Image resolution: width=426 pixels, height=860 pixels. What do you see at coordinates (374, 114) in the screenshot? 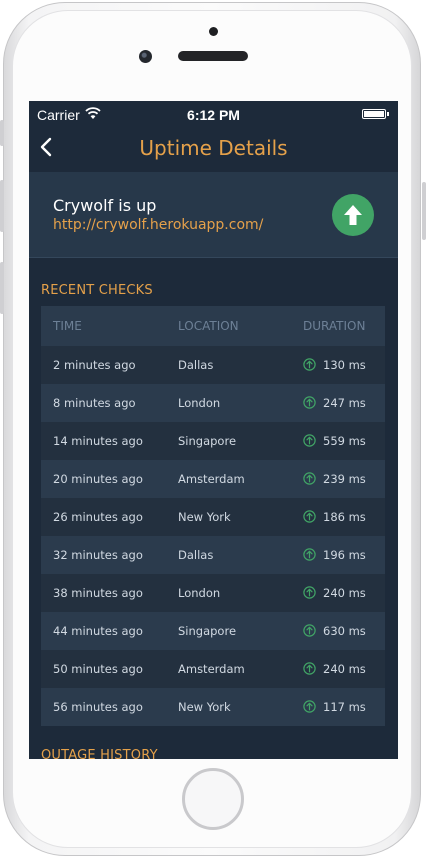
I see `battery-icon` at bounding box center [374, 114].